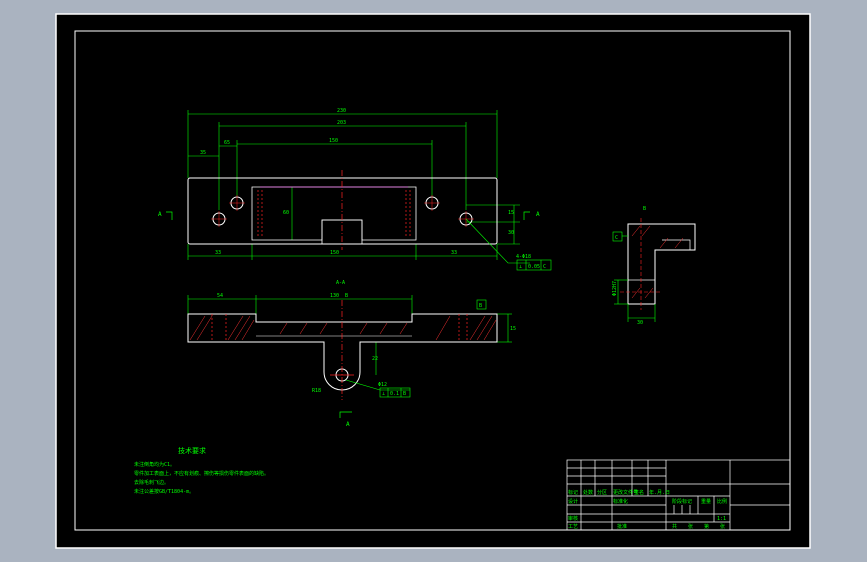  What do you see at coordinates (640, 323) in the screenshot?
I see `side-dim-width: 30` at bounding box center [640, 323].